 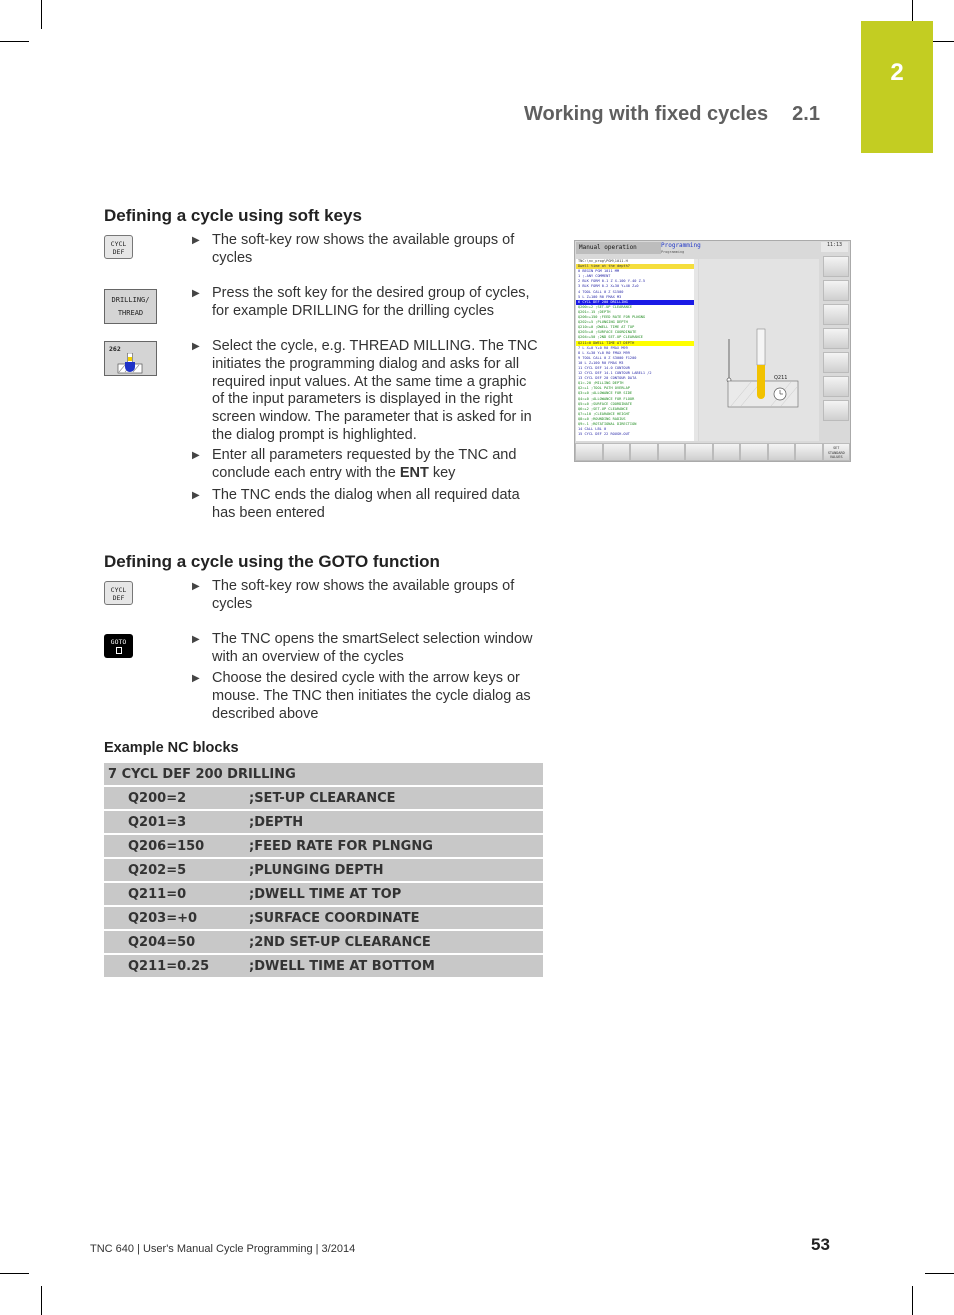 What do you see at coordinates (118, 642) in the screenshot?
I see `key-label: GOTO` at bounding box center [118, 642].